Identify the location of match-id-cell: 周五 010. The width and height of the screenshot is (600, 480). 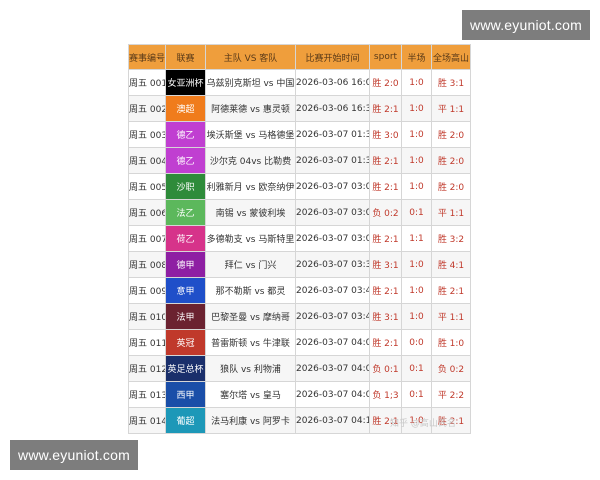
(147, 316).